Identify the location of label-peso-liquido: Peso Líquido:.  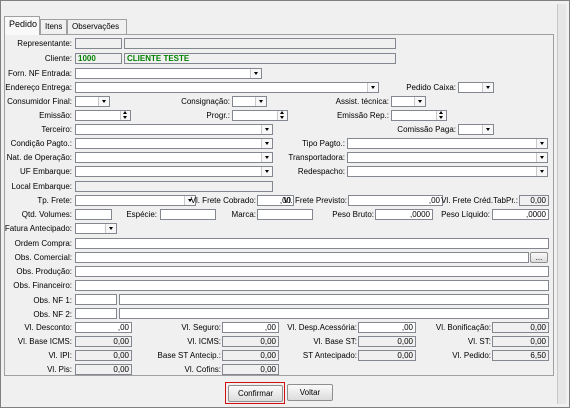
(465, 214).